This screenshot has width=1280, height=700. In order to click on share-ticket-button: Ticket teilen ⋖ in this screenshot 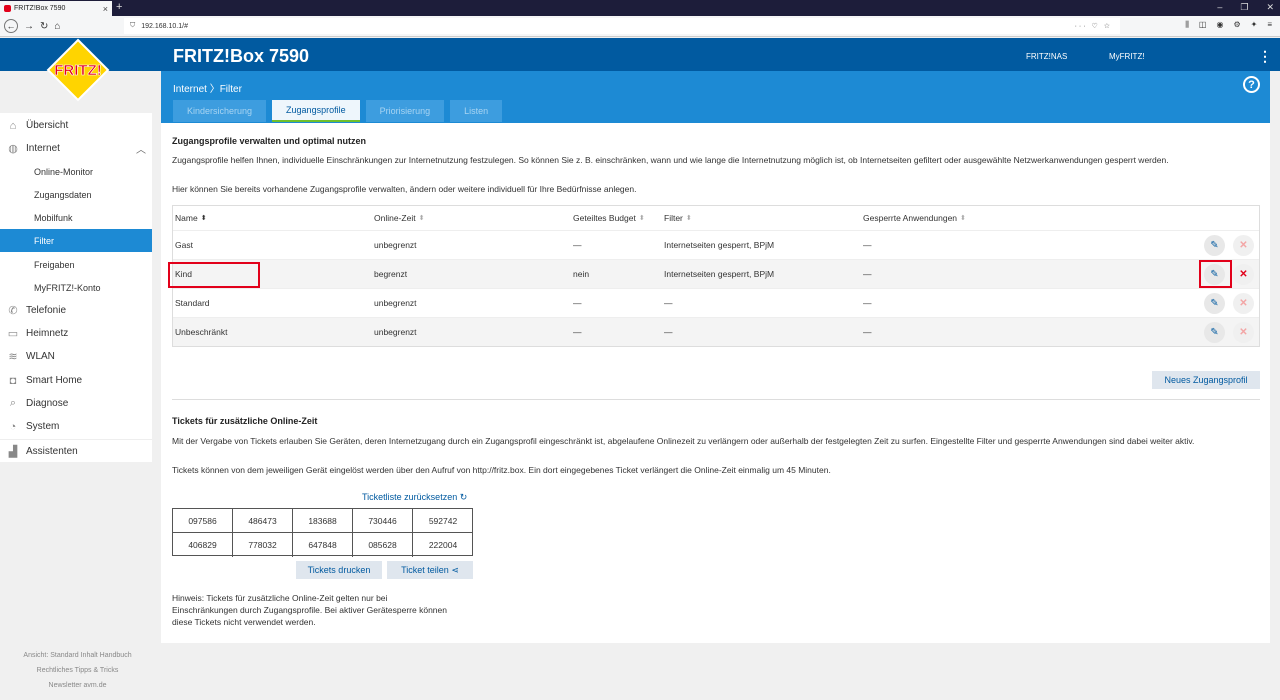, I will do `click(430, 570)`.